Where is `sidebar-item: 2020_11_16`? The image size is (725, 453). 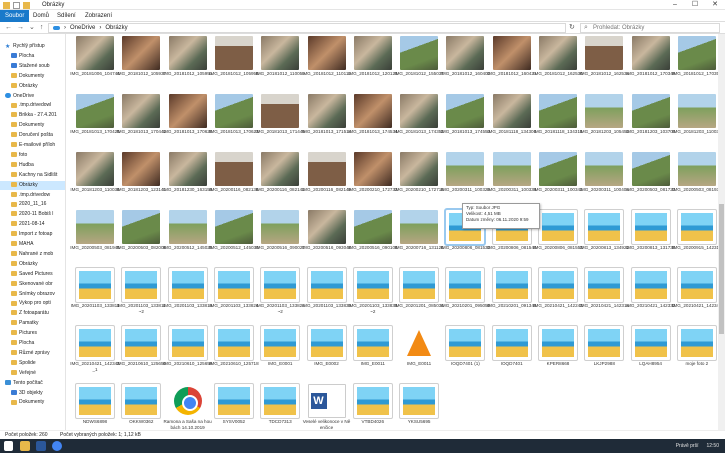
sidebar-item: 2020_11_16 is located at coordinates (32, 204).